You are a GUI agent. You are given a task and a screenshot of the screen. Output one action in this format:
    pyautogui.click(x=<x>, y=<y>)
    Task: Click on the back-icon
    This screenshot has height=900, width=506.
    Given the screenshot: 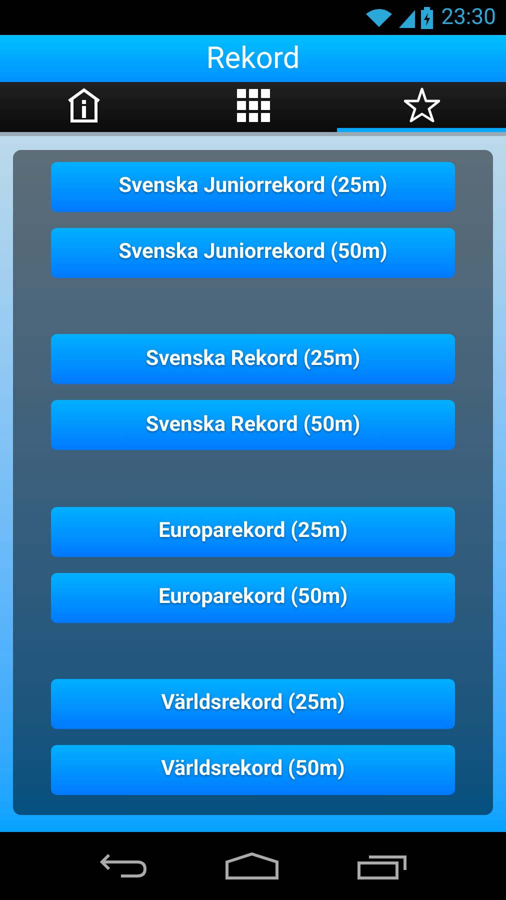 What is the action you would take?
    pyautogui.click(x=123, y=866)
    